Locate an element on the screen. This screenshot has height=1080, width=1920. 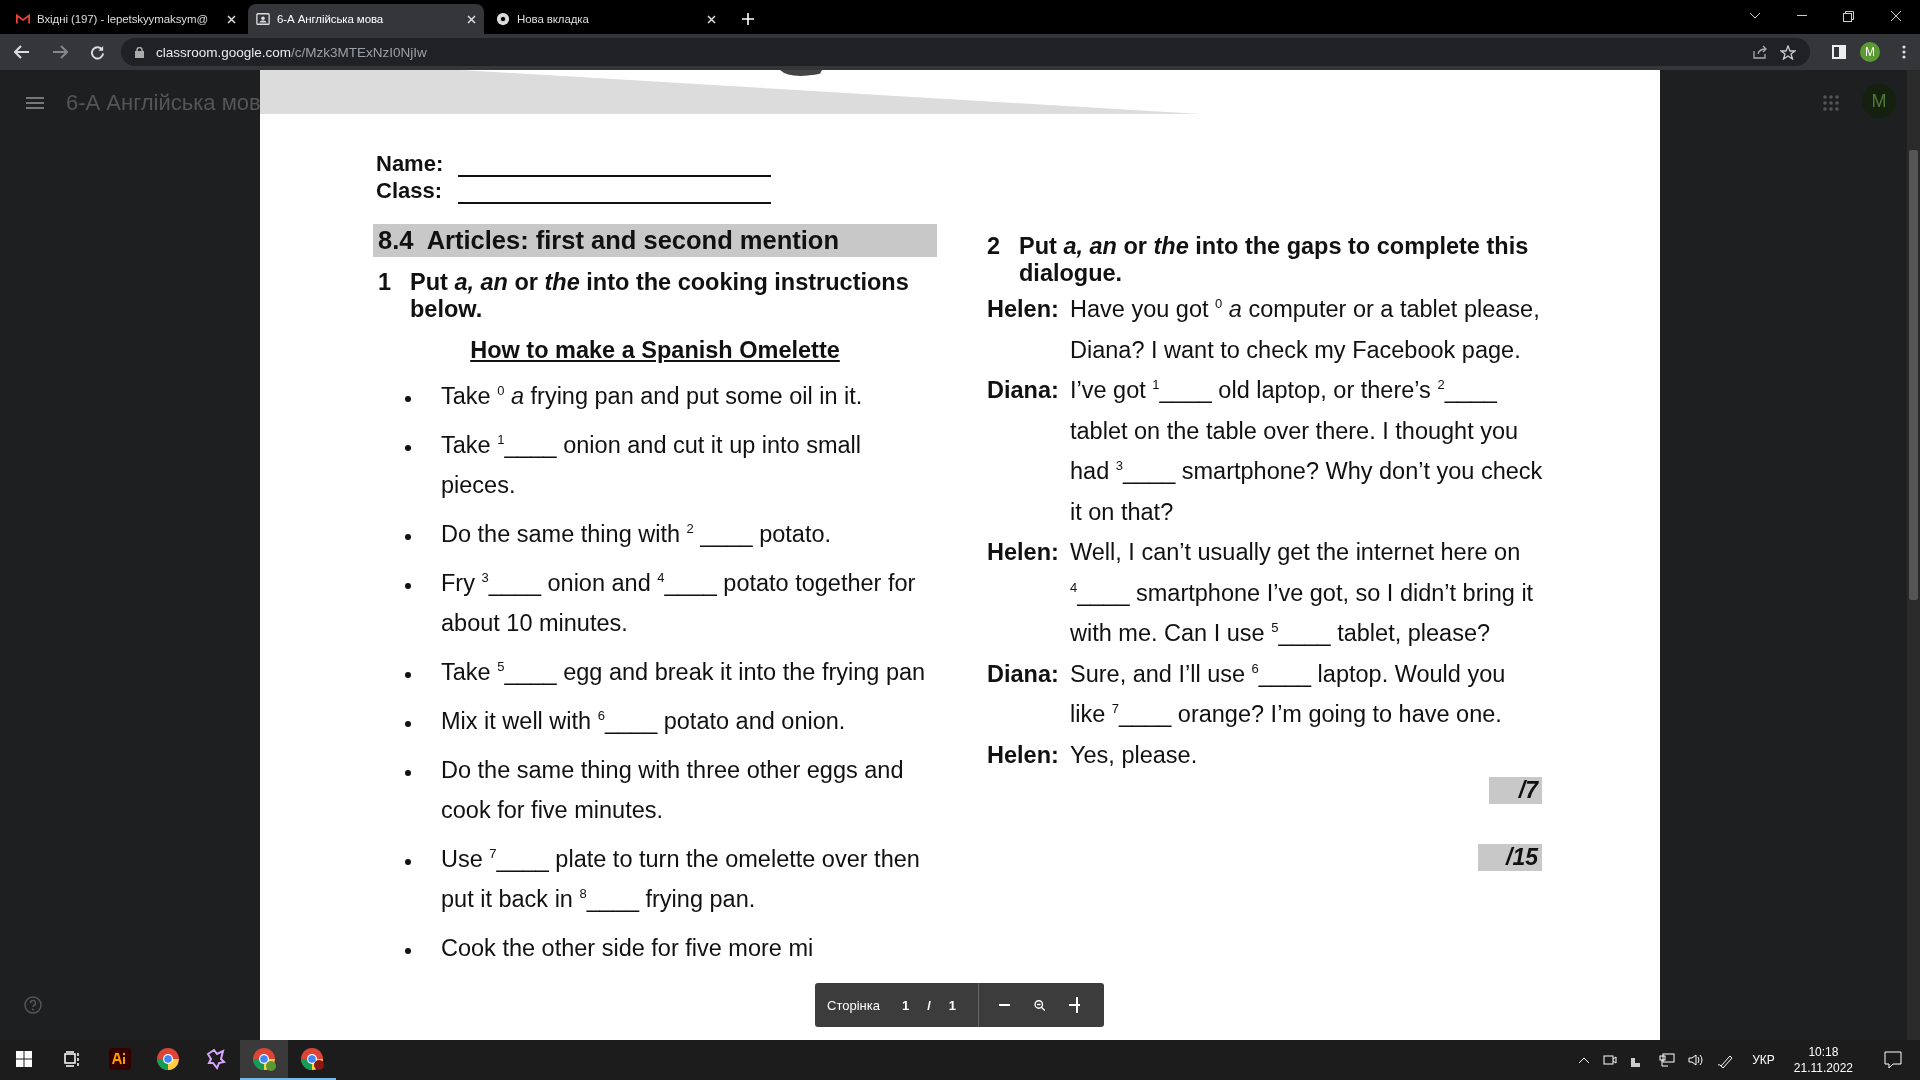
dialogue-line: I’ve got $^{1}$____ old laptop, or there’s $^{2}$____ tablet on the table over there. I thought you had $^{3}$____ smartphone? Why don’t you check it on that? is located at coordinates (1307, 451).